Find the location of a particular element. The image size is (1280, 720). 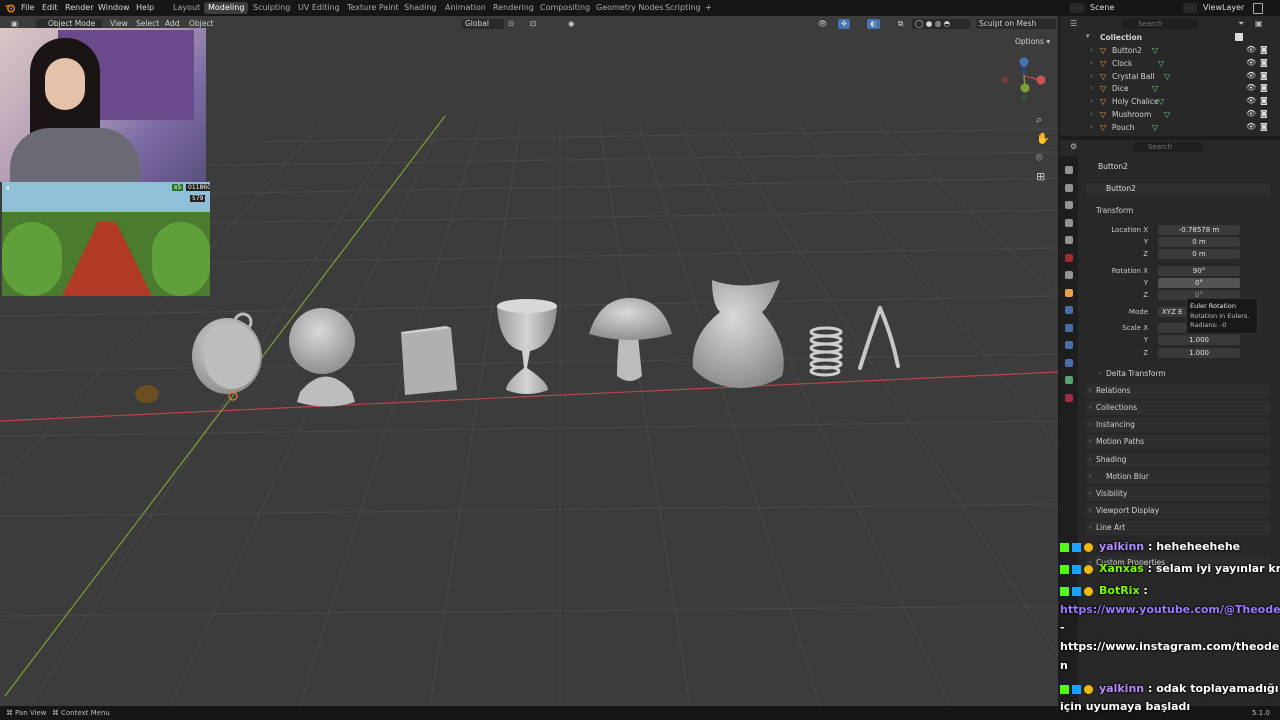

tab-shading: Shading is located at coordinates (420, 7).